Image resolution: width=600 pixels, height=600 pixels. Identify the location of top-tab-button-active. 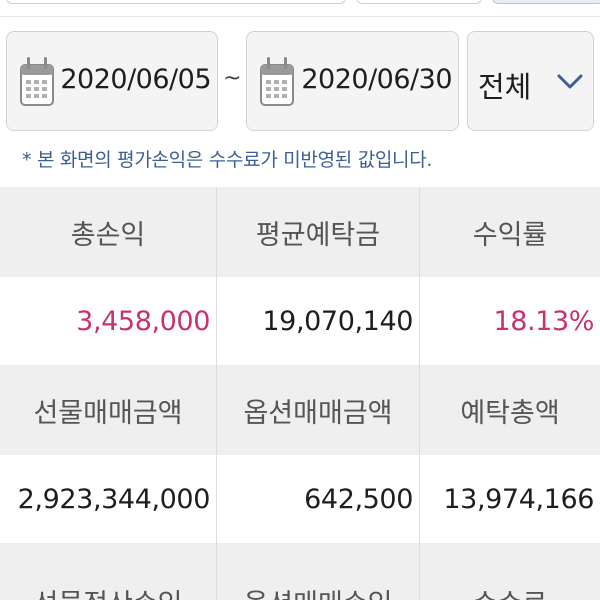
(546, 2).